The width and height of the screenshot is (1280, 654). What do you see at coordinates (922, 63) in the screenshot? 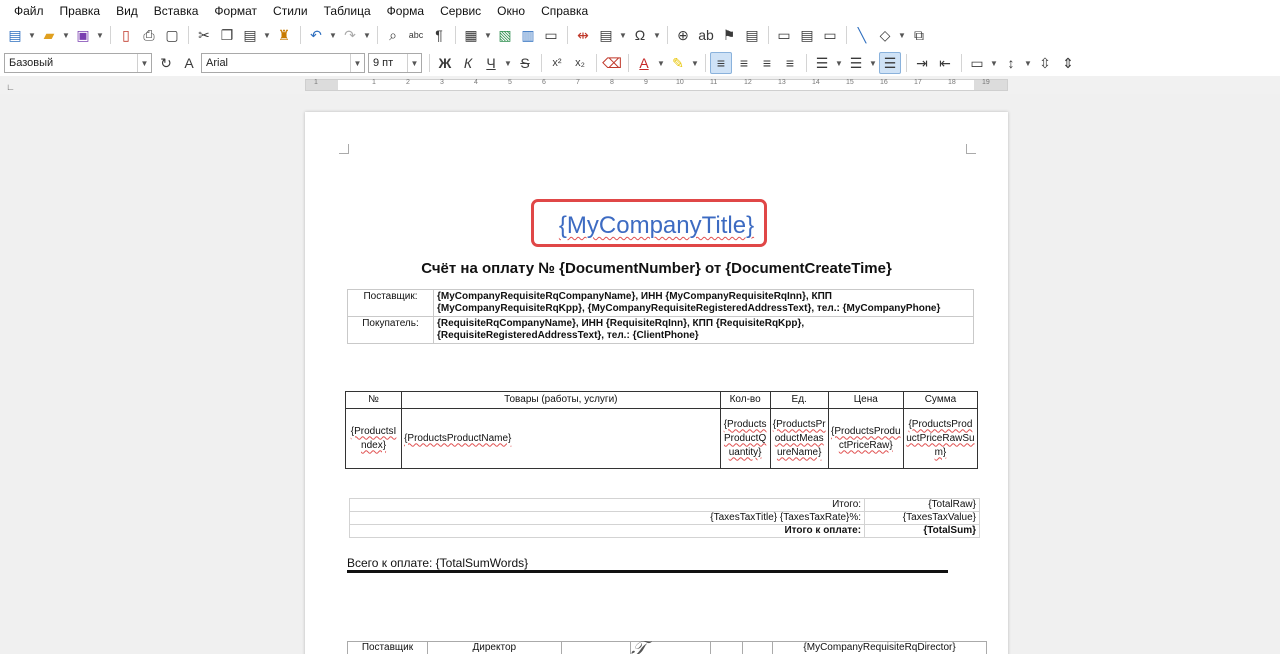
I see `increase-indent-icon: ⇥` at bounding box center [922, 63].